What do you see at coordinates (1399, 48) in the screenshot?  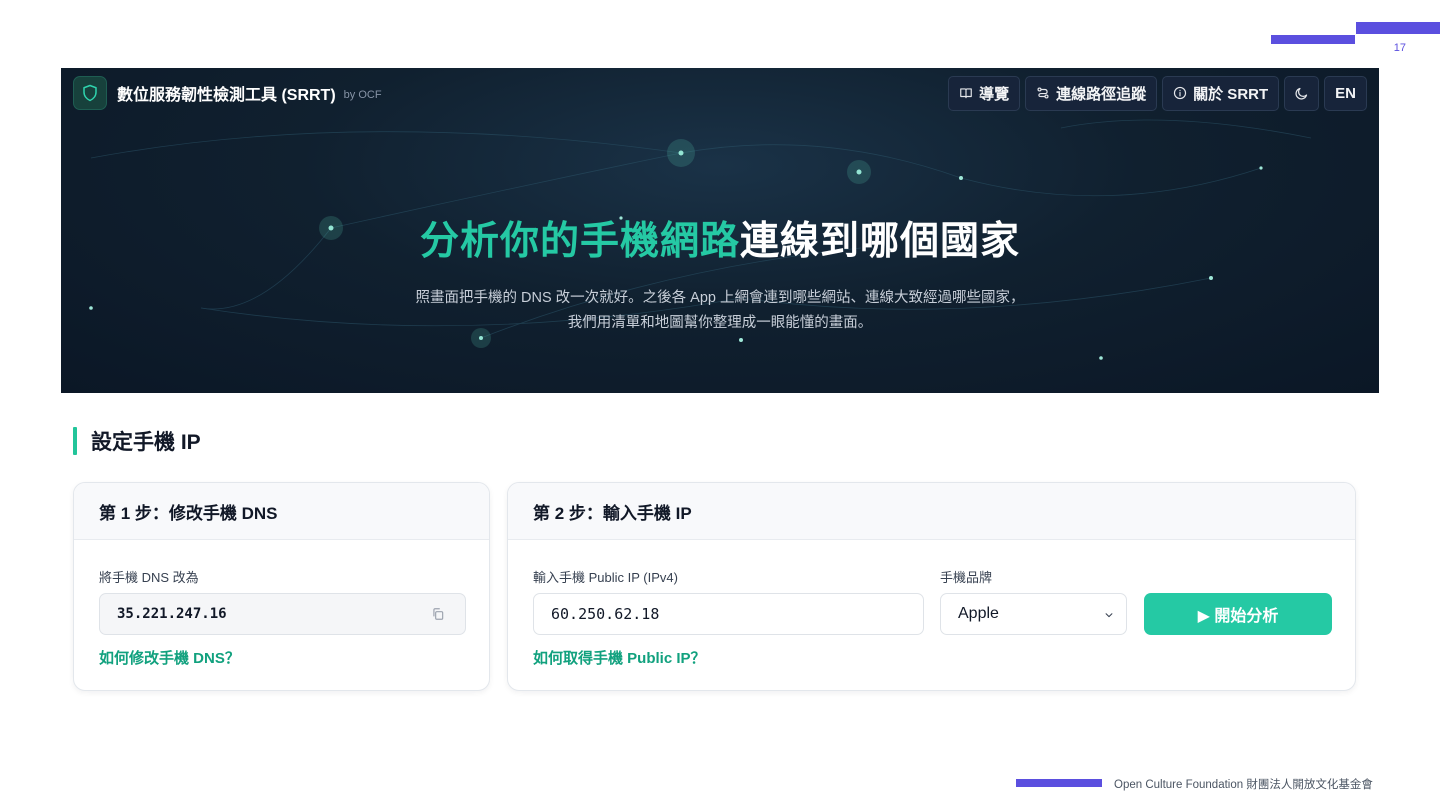 I see `page-number: 17` at bounding box center [1399, 48].